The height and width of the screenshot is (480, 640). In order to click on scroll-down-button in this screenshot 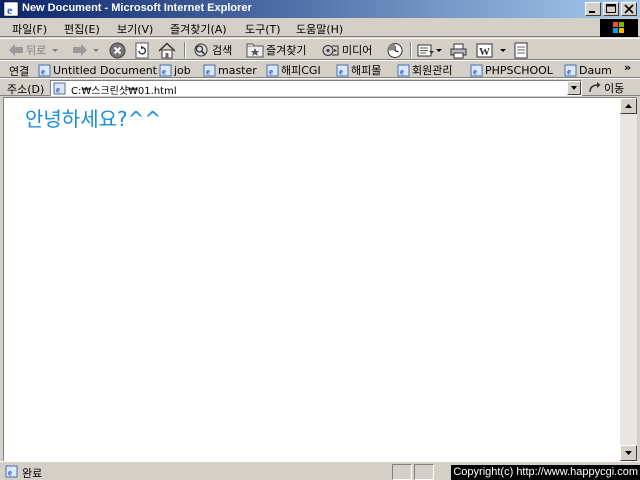, I will do `click(628, 453)`.